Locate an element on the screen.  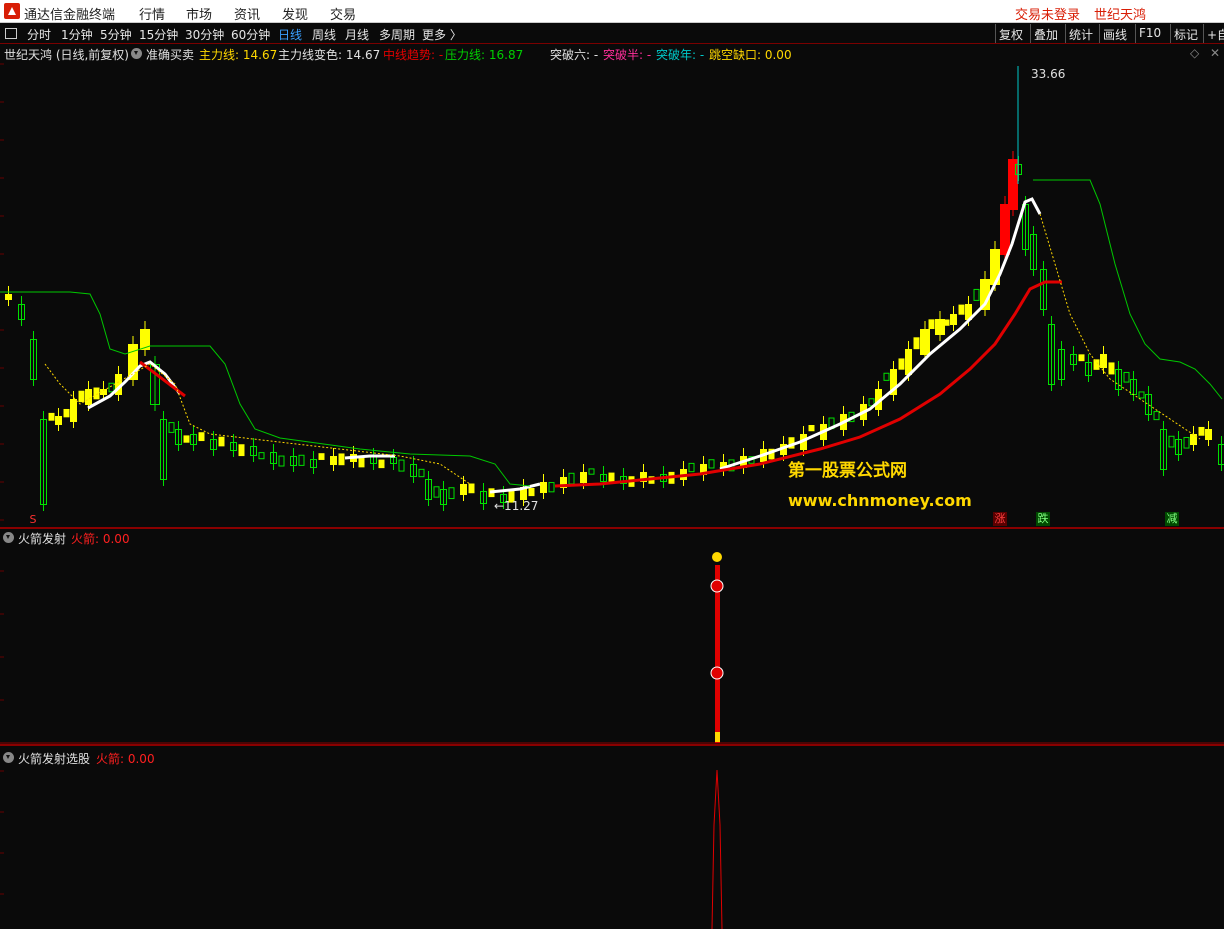
jian-marker: 减 is located at coordinates (1172, 519).